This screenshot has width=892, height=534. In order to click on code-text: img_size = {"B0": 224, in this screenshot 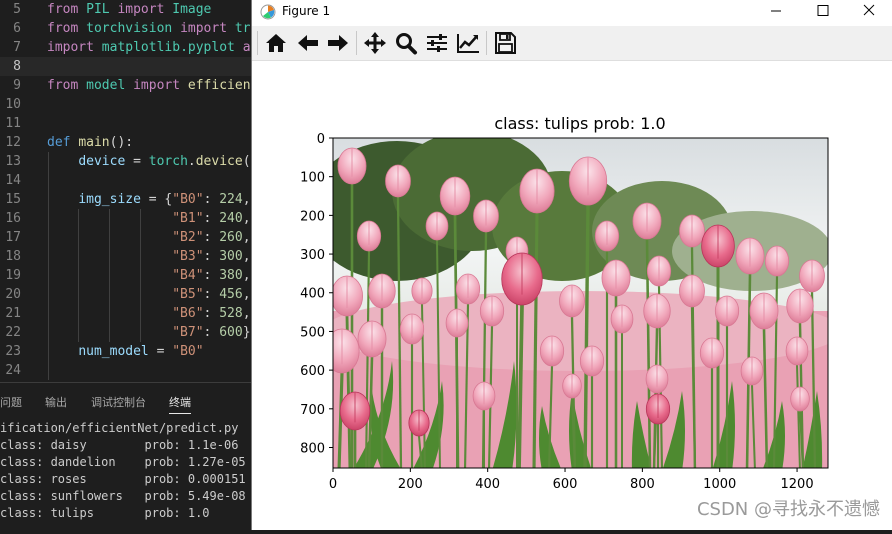, I will do `click(164, 199)`.